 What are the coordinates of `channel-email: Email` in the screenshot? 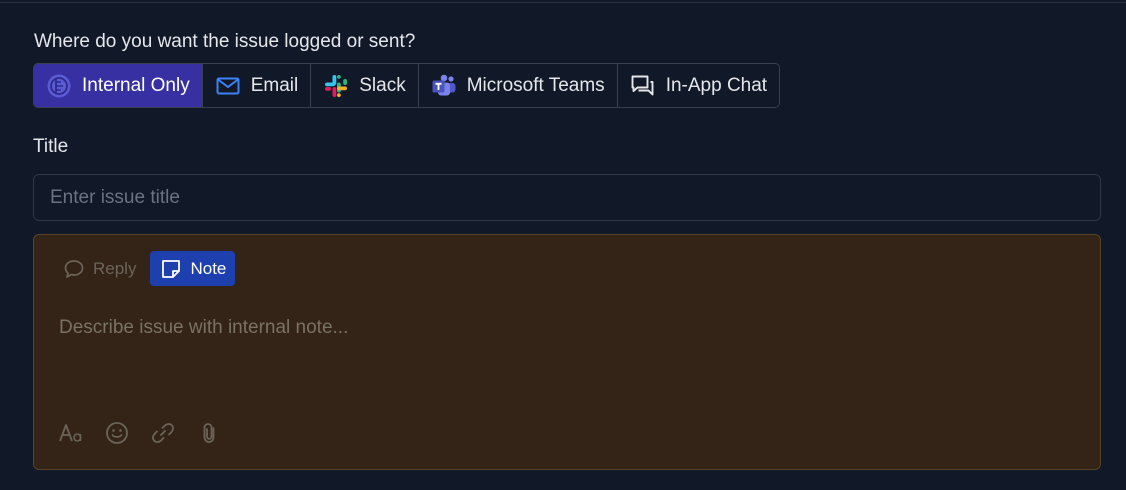 It's located at (257, 85).